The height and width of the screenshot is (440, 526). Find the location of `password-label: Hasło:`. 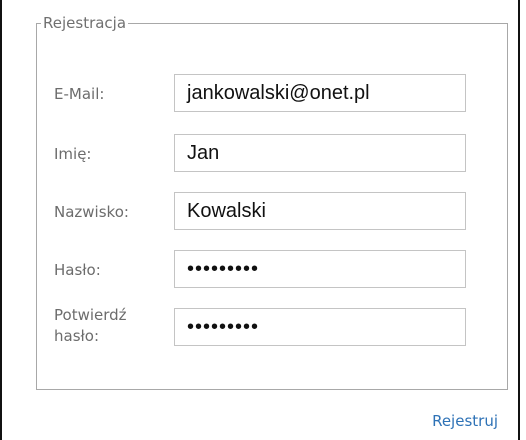

password-label: Hasło: is located at coordinates (77, 270).